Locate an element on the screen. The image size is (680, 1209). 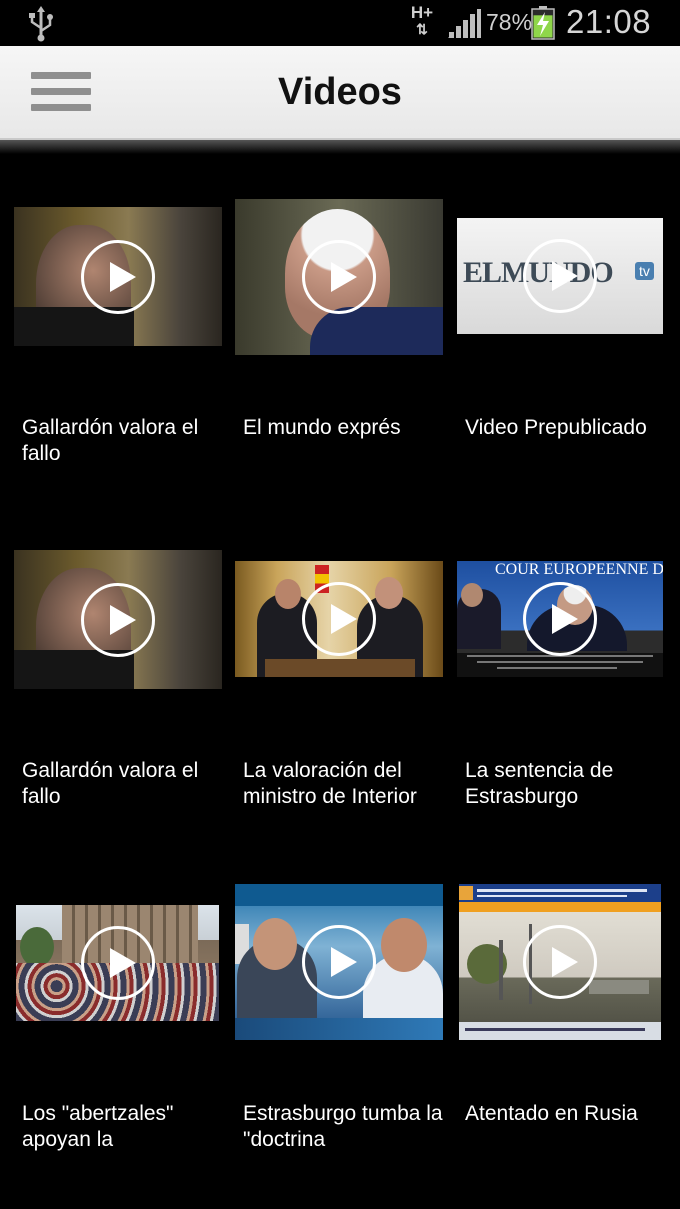
video-title: Estrasburgo tumba la "doctrina is located at coordinates (343, 1126).